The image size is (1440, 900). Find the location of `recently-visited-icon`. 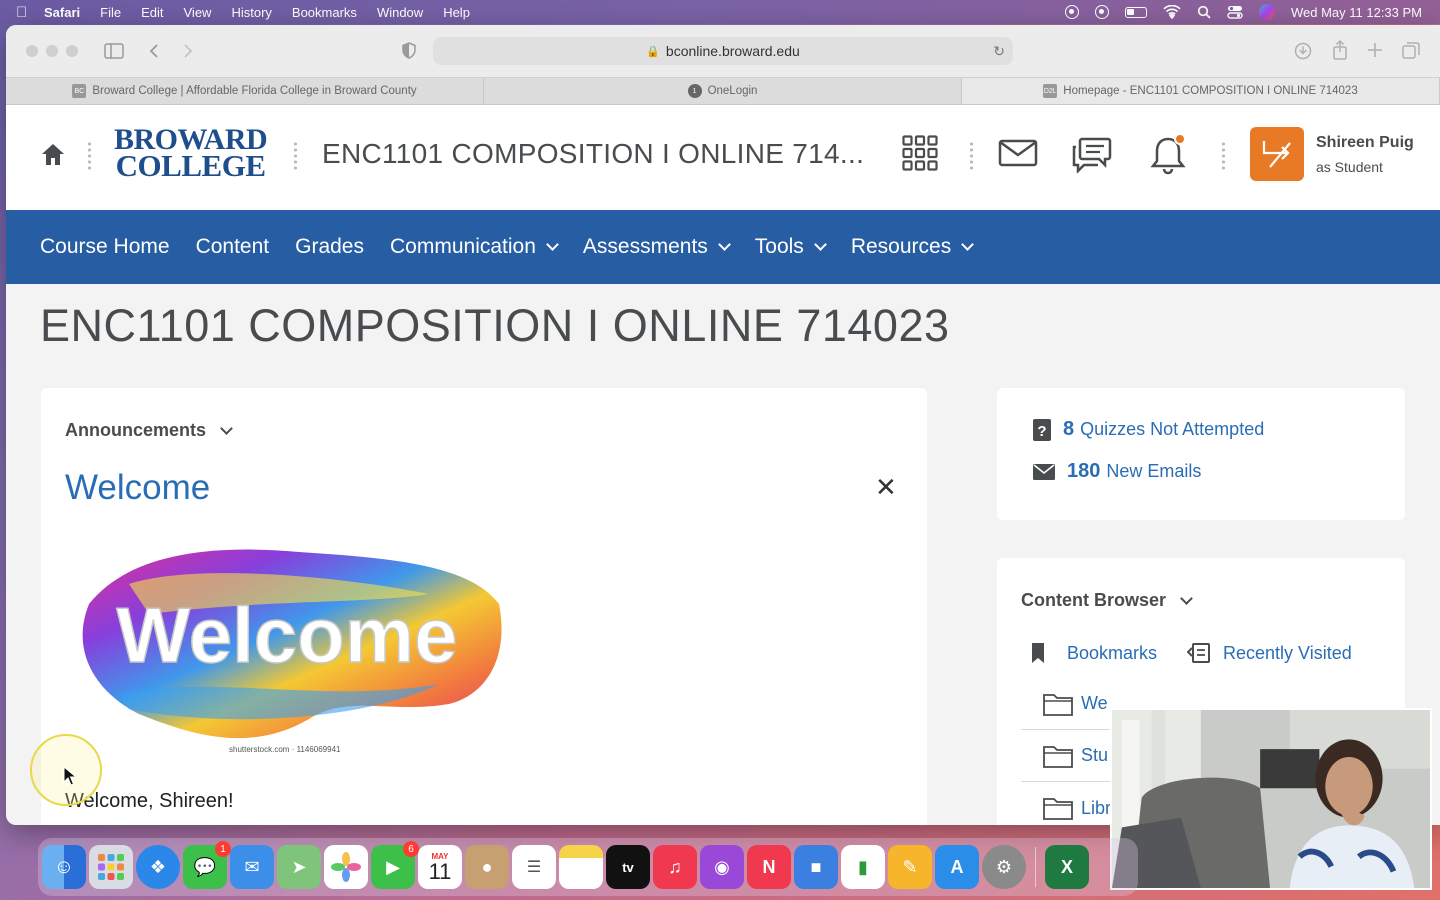

recently-visited-icon is located at coordinates (1198, 653).